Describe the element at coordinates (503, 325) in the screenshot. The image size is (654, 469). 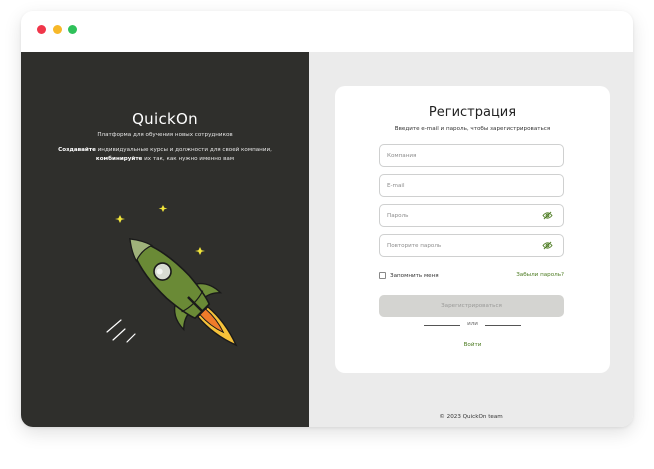
I see `divider-right` at that location.